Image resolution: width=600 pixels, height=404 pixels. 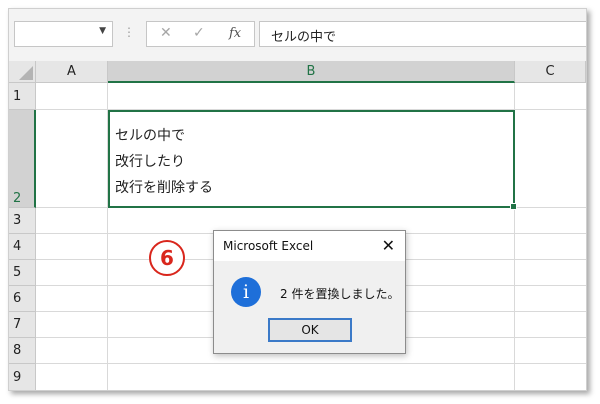 What do you see at coordinates (22, 96) in the screenshot?
I see `row-header-1: 1` at bounding box center [22, 96].